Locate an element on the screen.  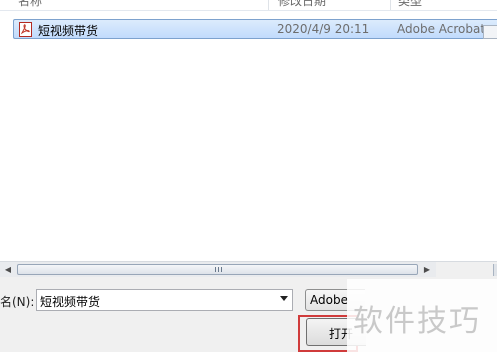
horizontal-scrollbar: ◀ ▶ is located at coordinates (248, 269).